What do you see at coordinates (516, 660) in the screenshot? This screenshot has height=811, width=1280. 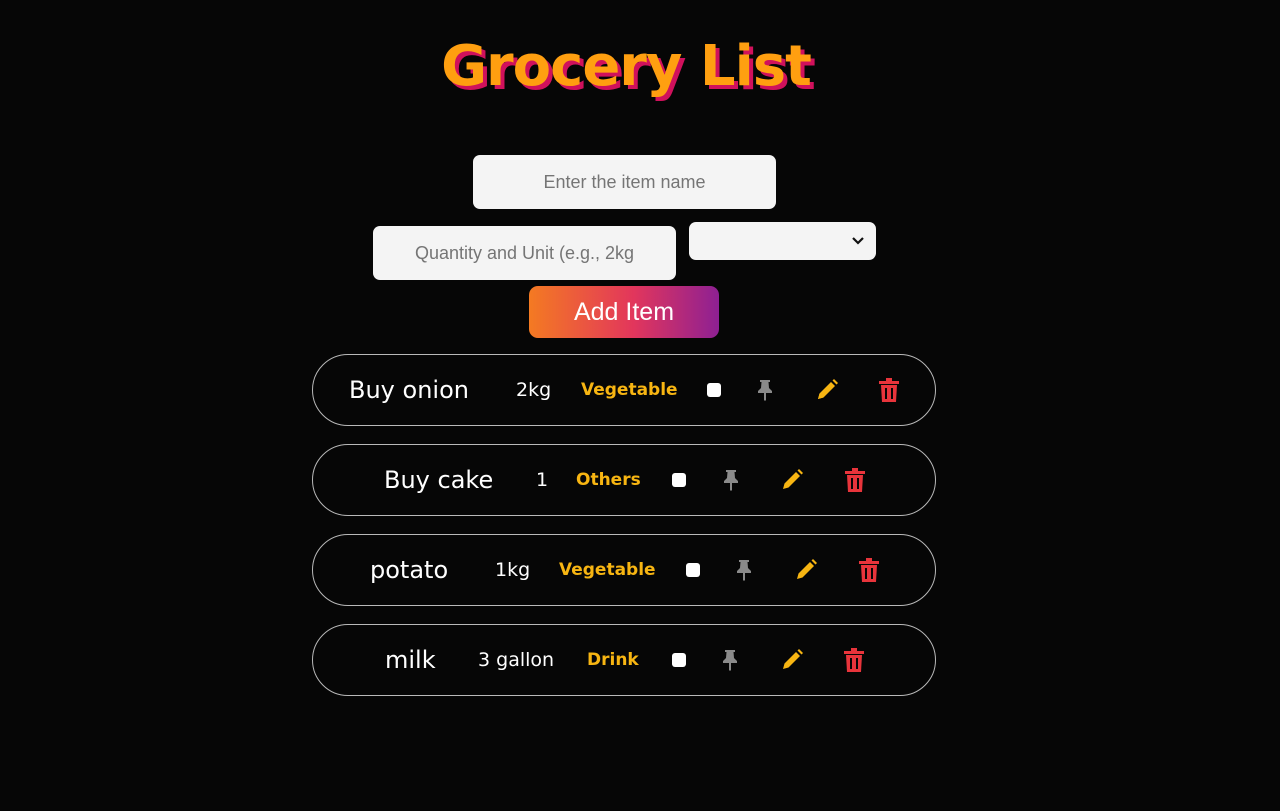 I see `item-quantity: 3 gallon` at bounding box center [516, 660].